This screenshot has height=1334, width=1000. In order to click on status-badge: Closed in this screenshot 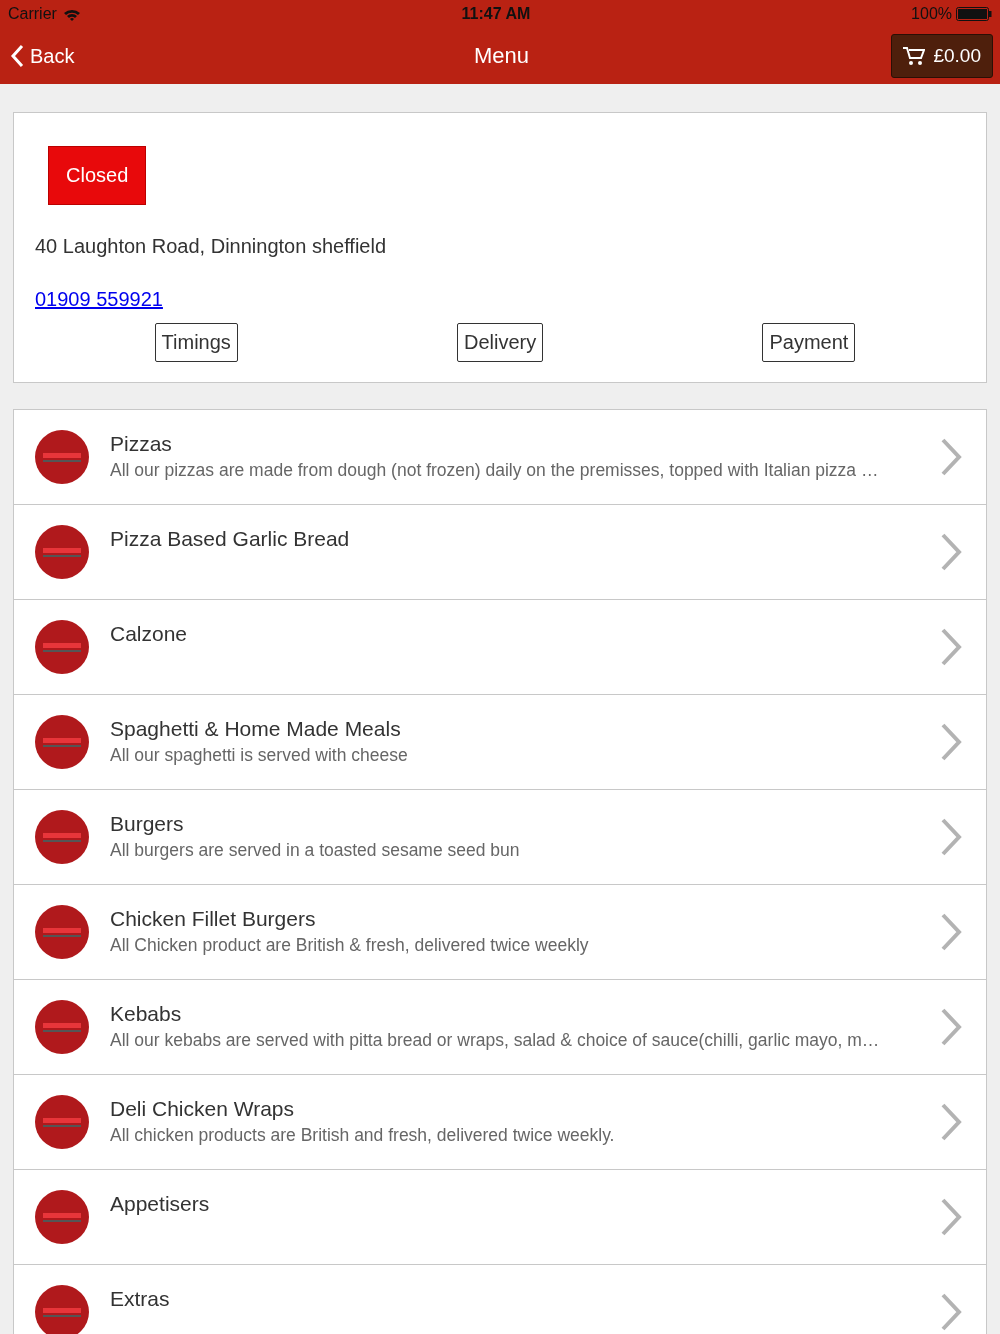, I will do `click(97, 175)`.